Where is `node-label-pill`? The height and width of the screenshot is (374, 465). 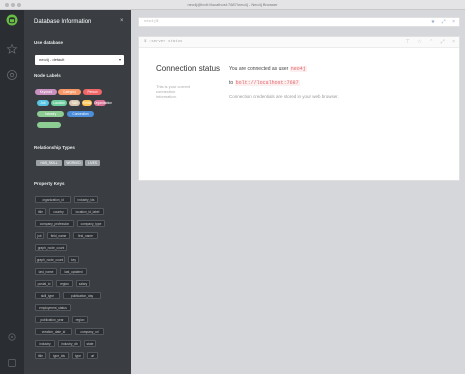
node-label-pill is located at coordinates (49, 125).